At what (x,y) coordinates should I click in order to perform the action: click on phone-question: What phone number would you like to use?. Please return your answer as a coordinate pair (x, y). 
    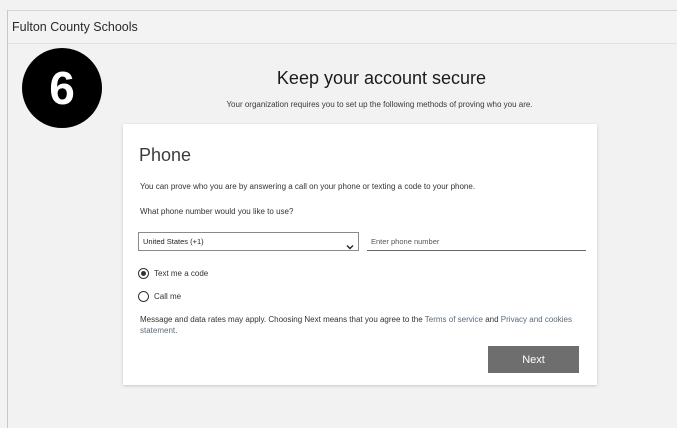
    Looking at the image, I should click on (217, 211).